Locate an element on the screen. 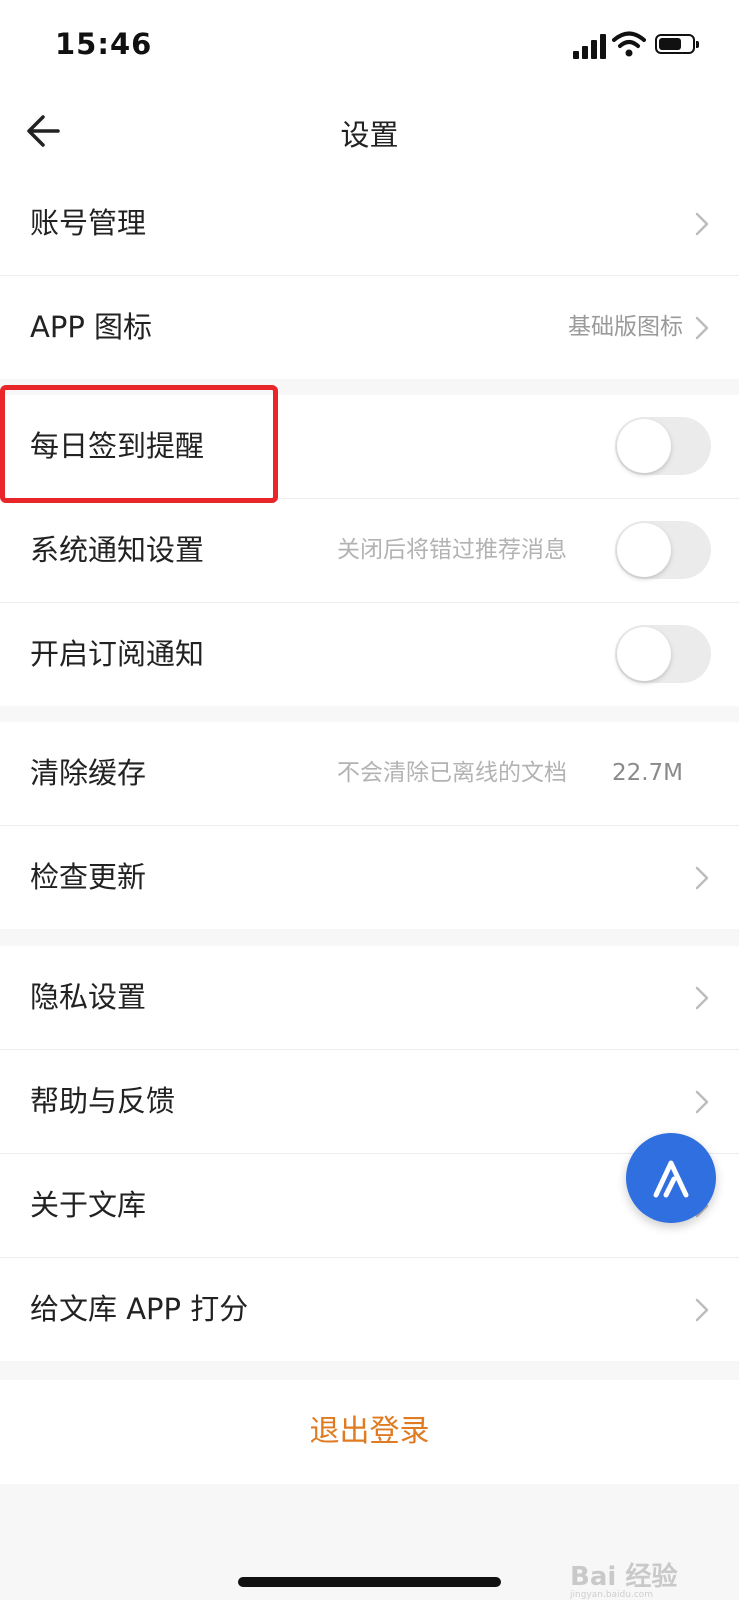  baidu-watermark-url: jingyan.baidu.com is located at coordinates (612, 1595).